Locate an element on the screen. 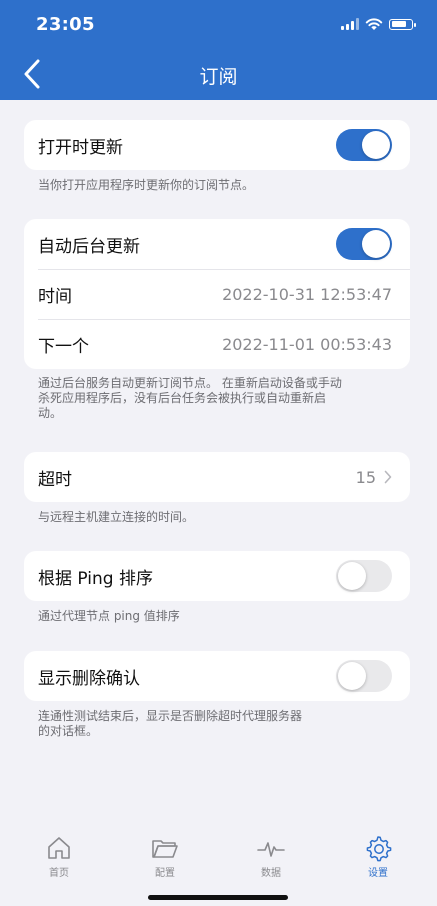  ping-sort-label: 根据 Ping 排序 is located at coordinates (95, 578).